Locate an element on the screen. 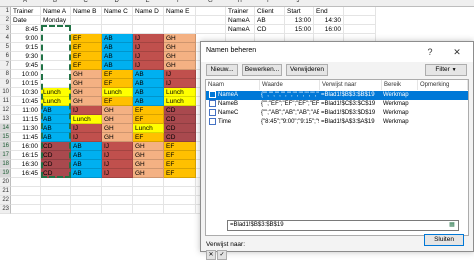  column-header: F is located at coordinates (179, 2).